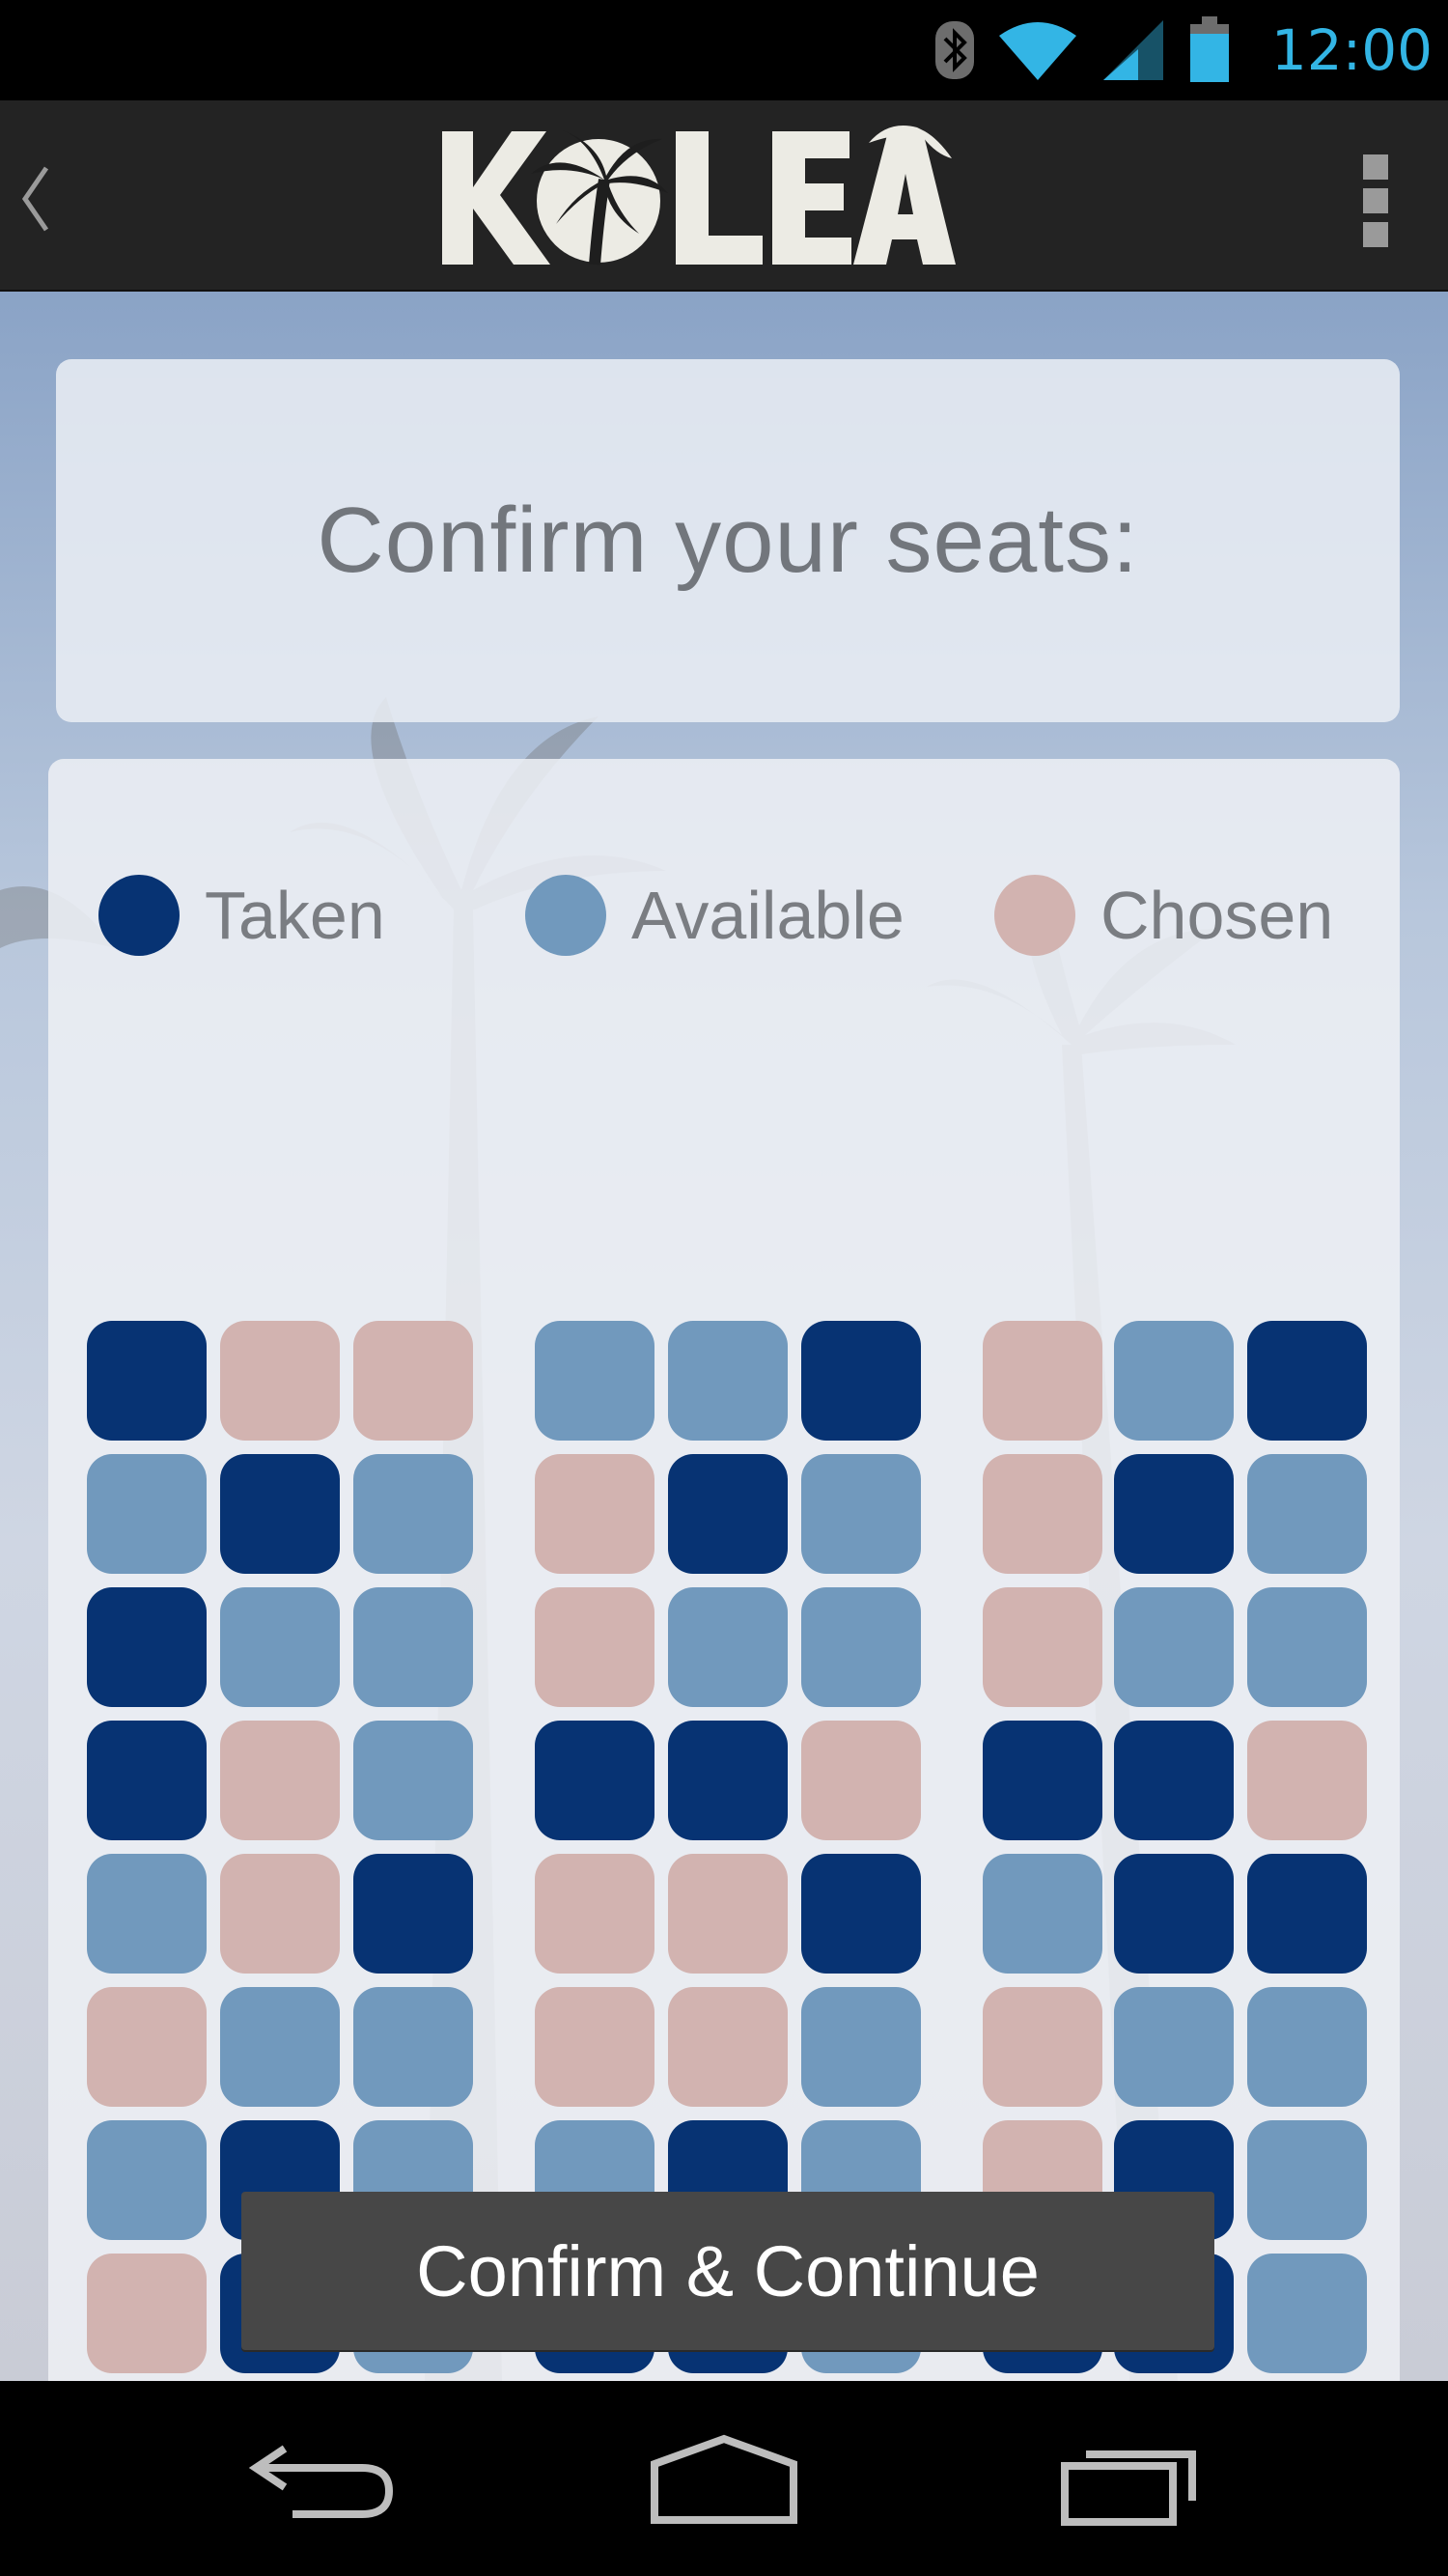 This screenshot has width=1448, height=2576. Describe the element at coordinates (324, 2478) in the screenshot. I see `back-icon` at that location.